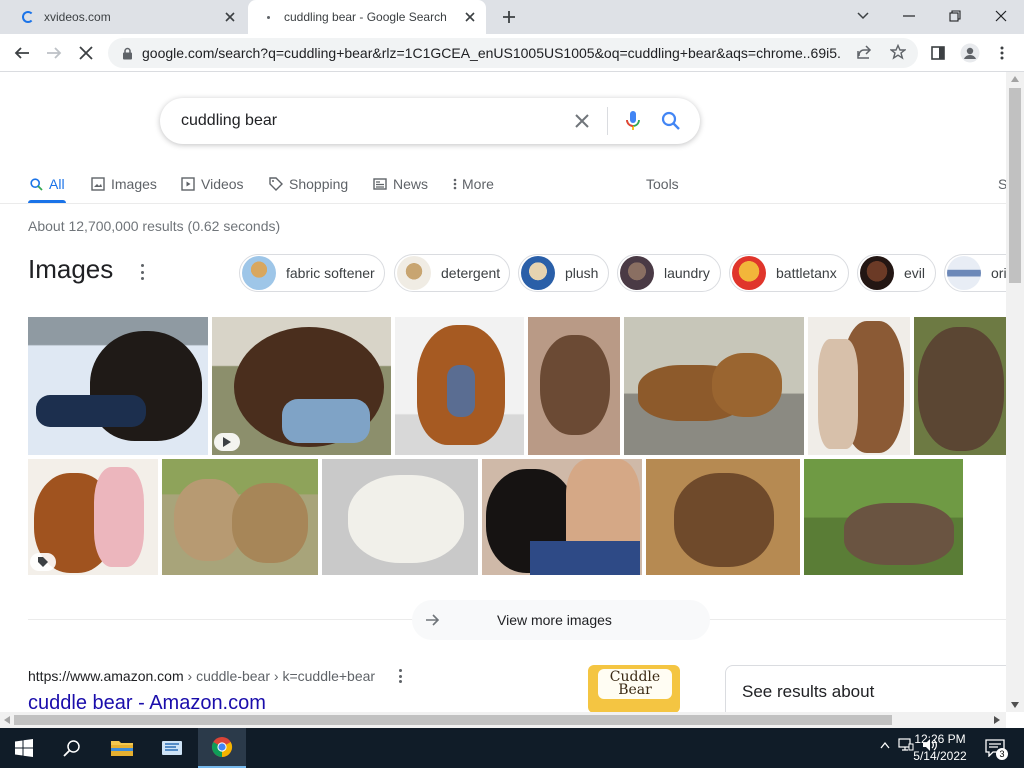 The height and width of the screenshot is (768, 1024). What do you see at coordinates (898, 54) in the screenshot?
I see `bookmark-star-icon` at bounding box center [898, 54].